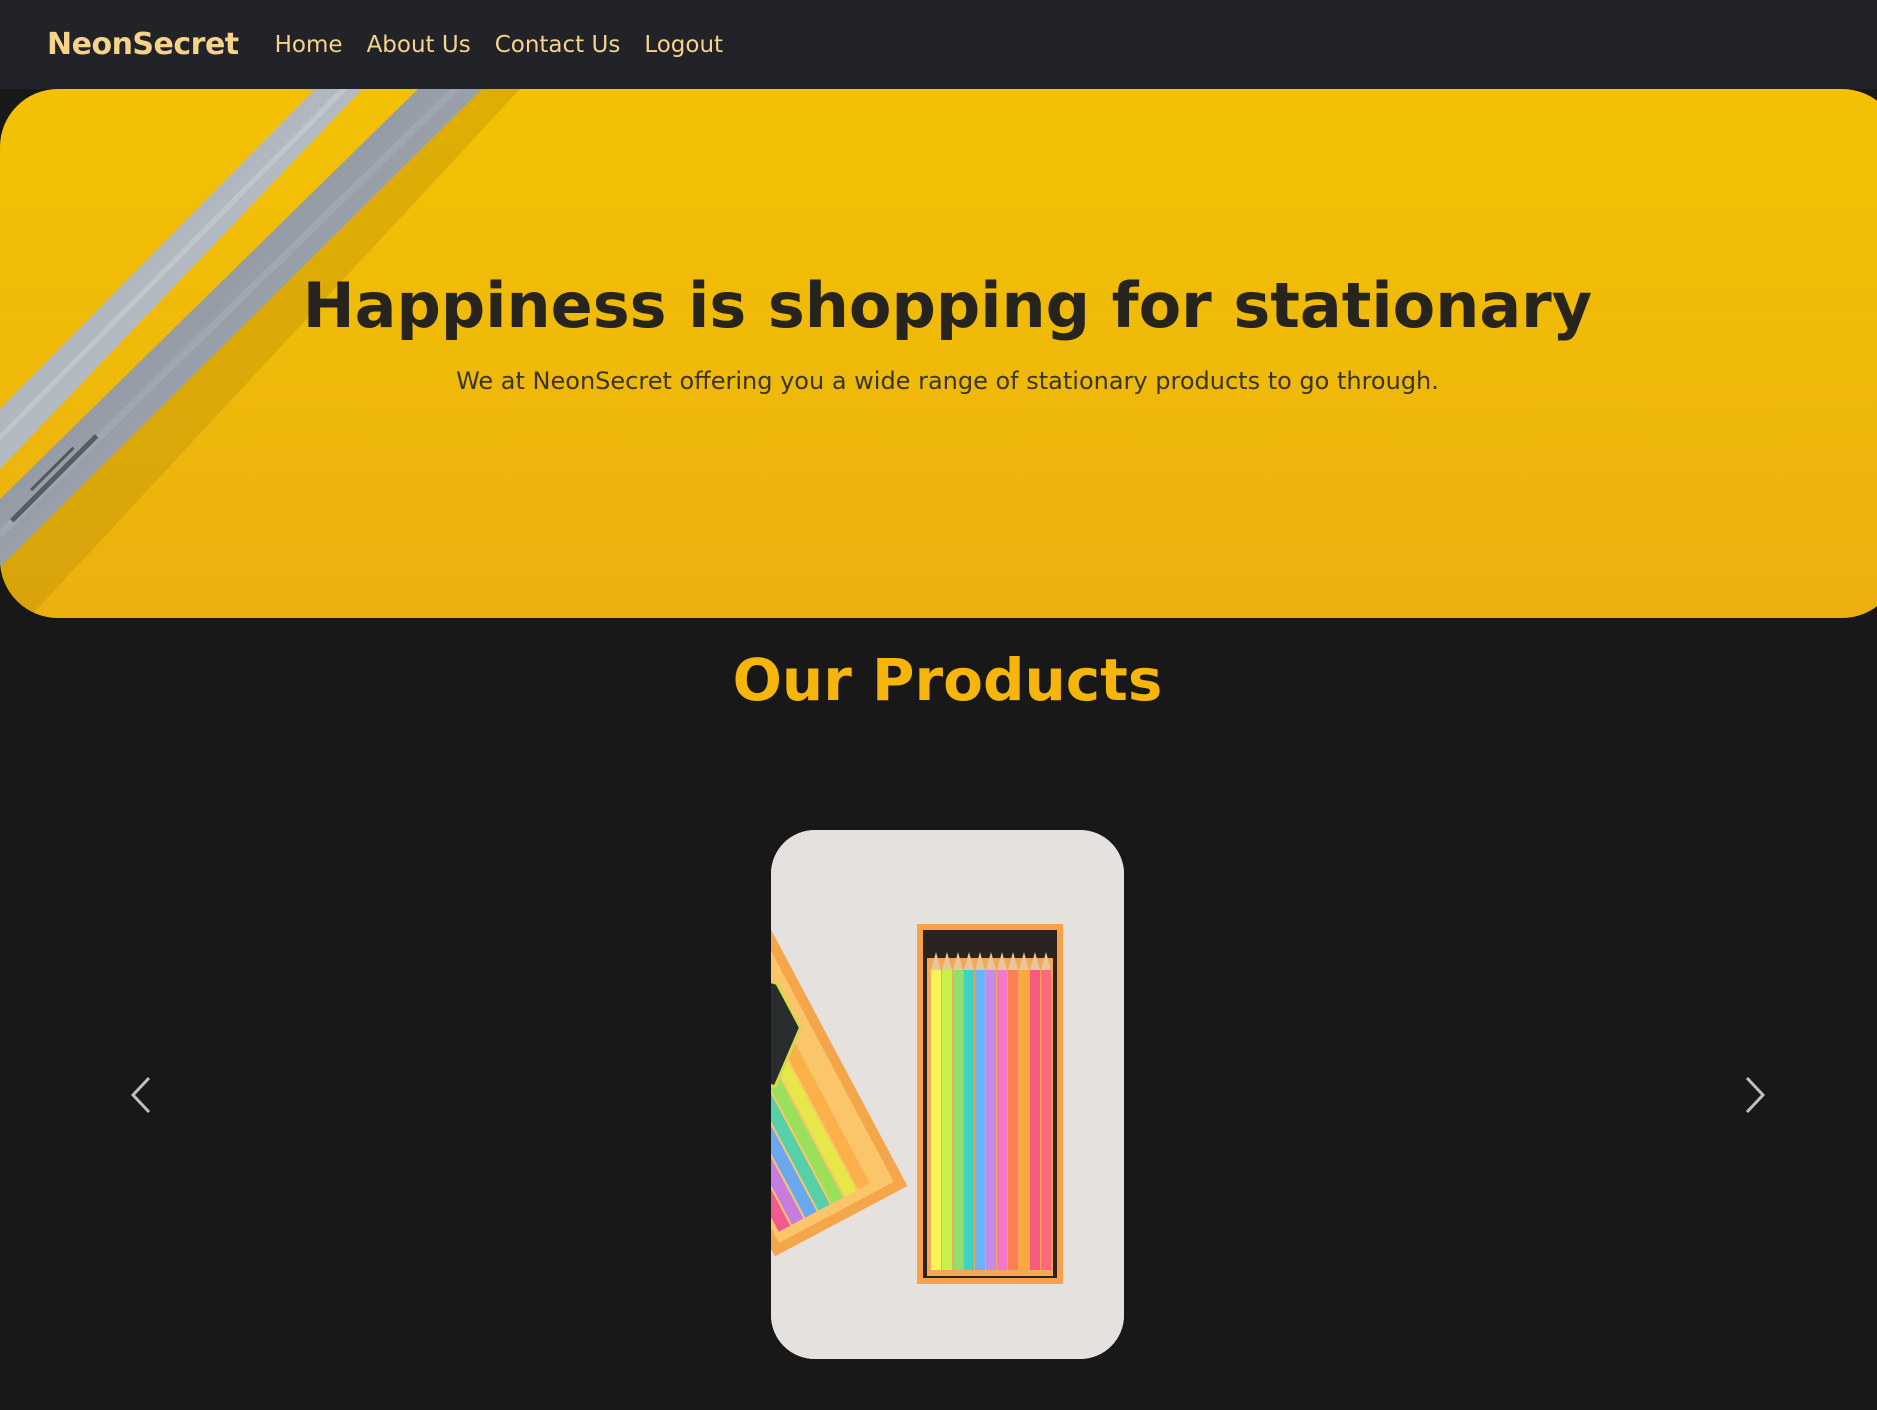 Image resolution: width=1877 pixels, height=1410 pixels. I want to click on hero-pencils-image, so click(260, 353).